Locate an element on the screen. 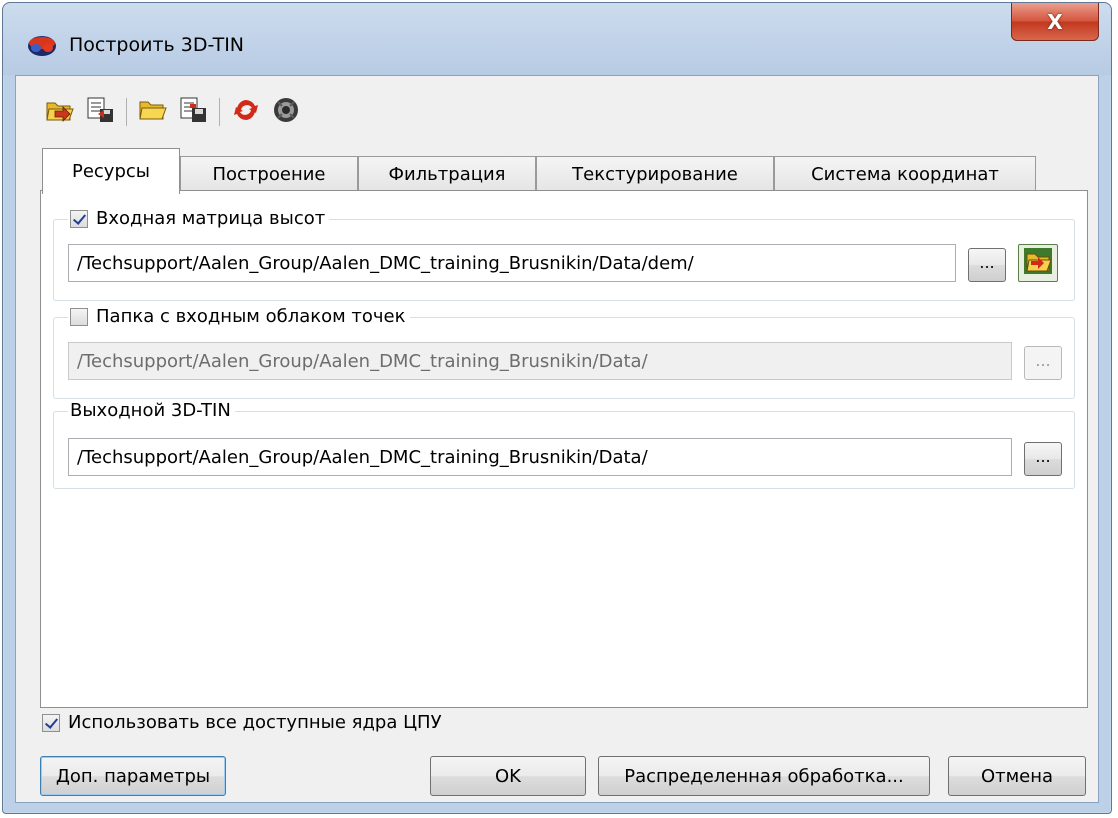 The width and height of the screenshot is (1118, 818). toolbar is located at coordinates (175, 112).